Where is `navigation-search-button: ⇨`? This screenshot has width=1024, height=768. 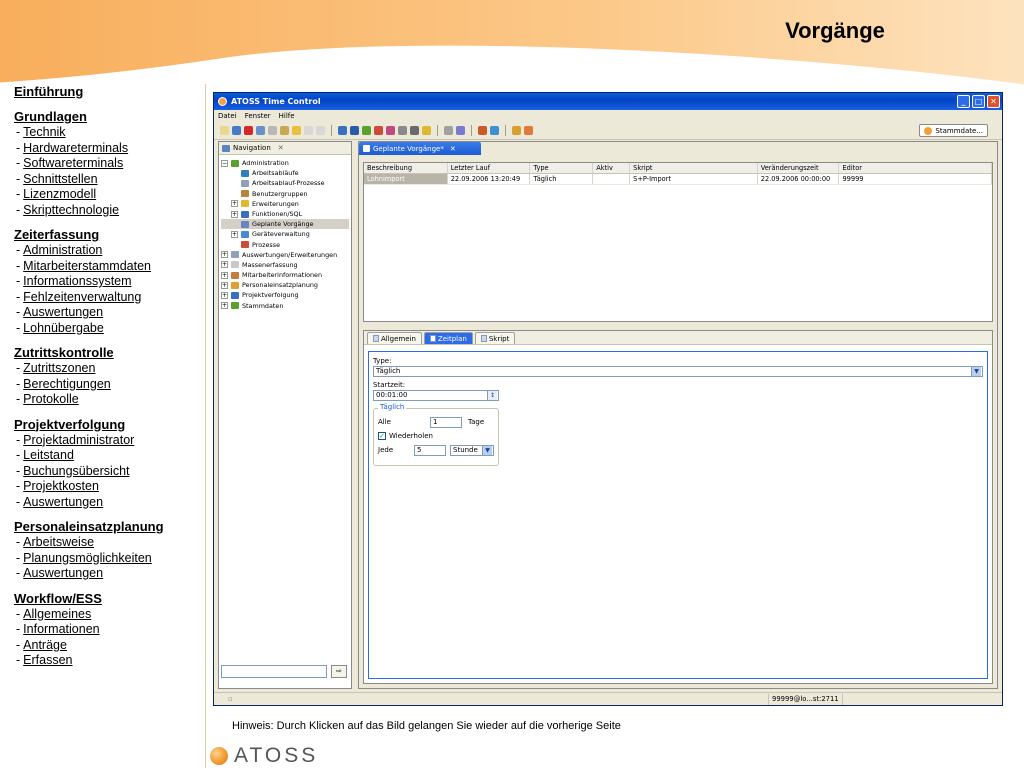
navigation-search-button: ⇨ is located at coordinates (339, 671).